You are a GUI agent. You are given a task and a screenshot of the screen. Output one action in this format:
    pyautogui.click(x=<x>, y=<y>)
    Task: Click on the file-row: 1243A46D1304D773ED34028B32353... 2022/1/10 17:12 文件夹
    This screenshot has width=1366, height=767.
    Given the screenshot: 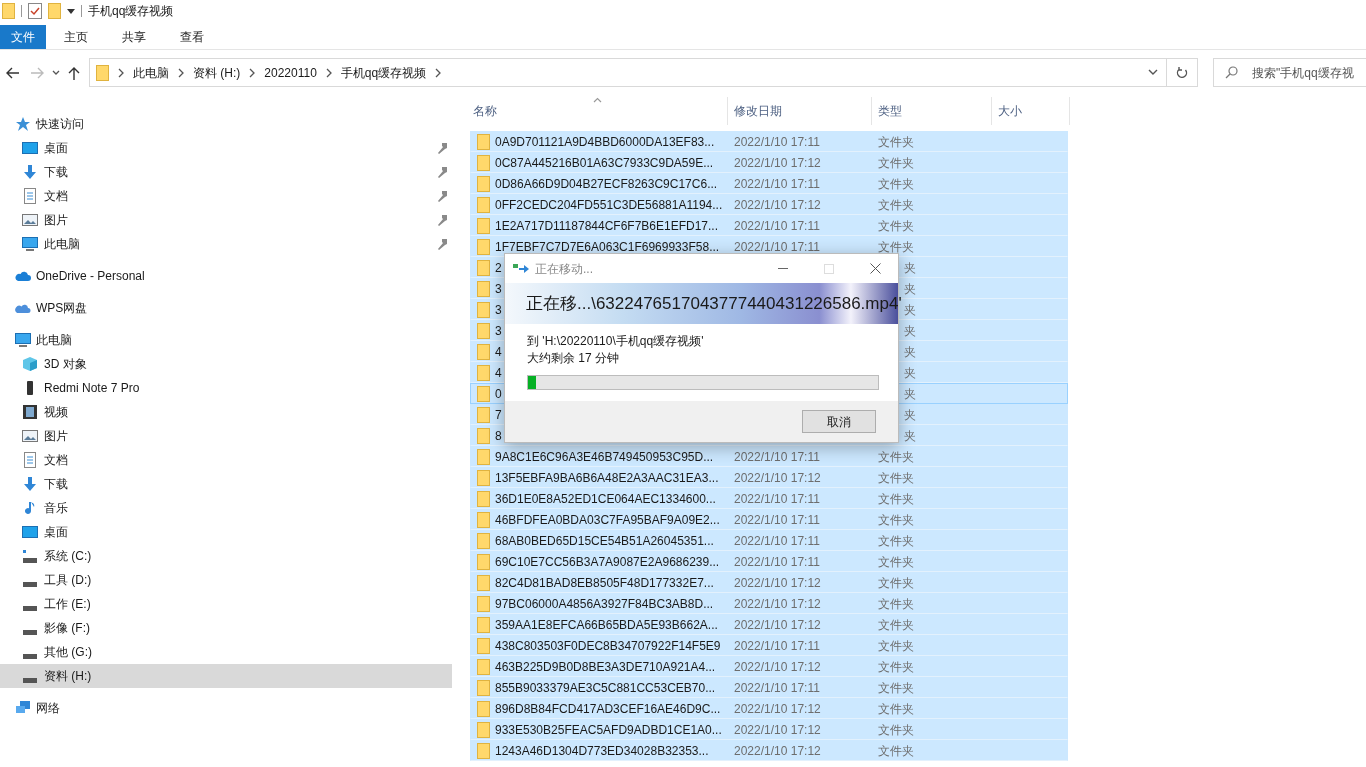 What is the action you would take?
    pyautogui.click(x=769, y=750)
    